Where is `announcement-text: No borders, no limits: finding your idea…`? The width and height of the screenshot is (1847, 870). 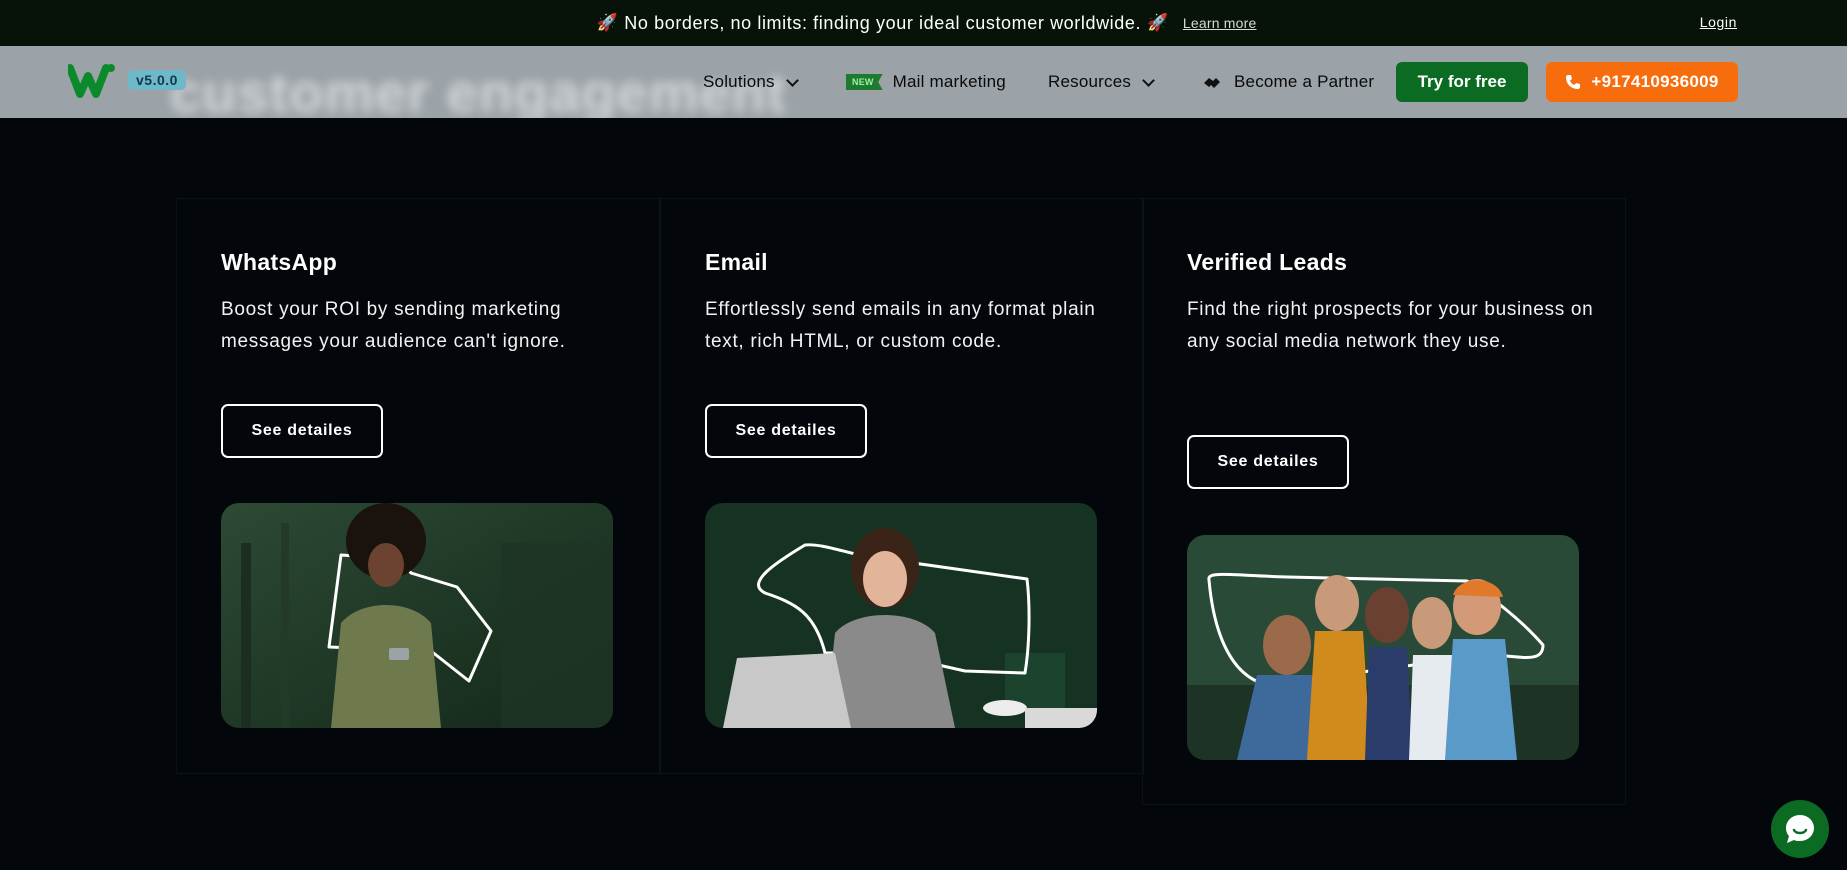 announcement-text: No borders, no limits: finding your idea… is located at coordinates (883, 22).